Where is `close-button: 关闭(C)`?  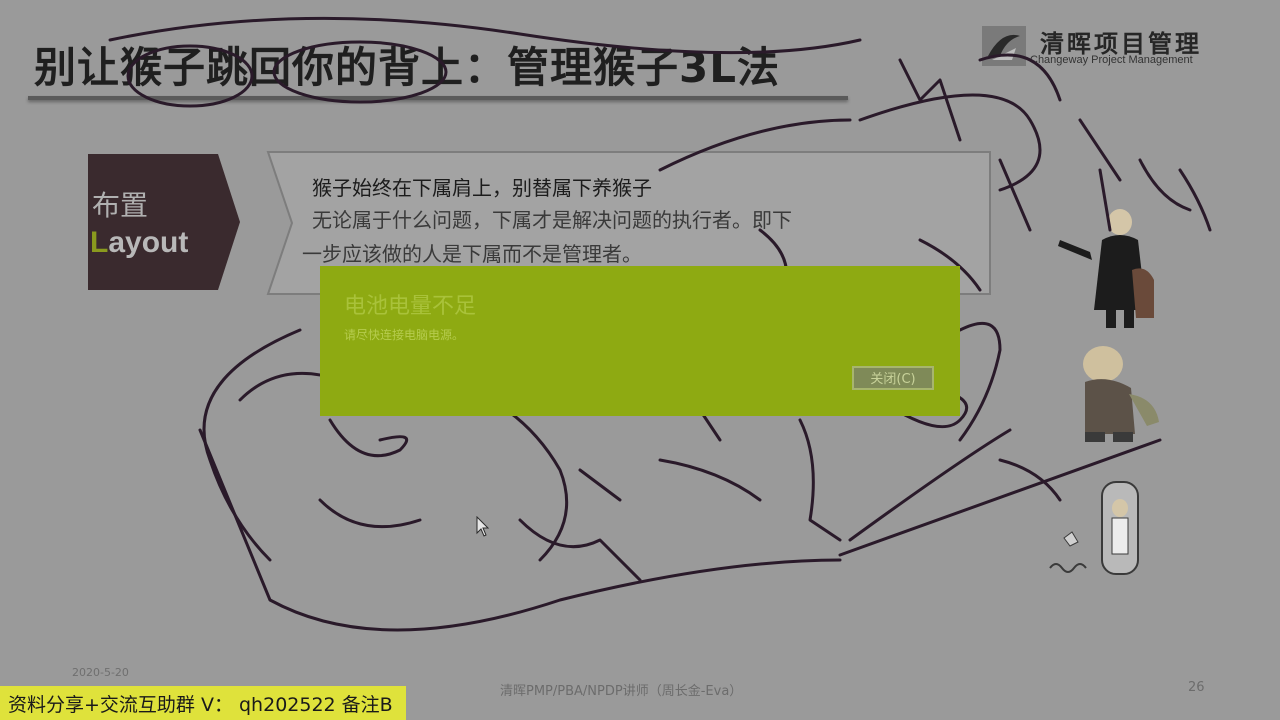 close-button: 关闭(C) is located at coordinates (893, 378).